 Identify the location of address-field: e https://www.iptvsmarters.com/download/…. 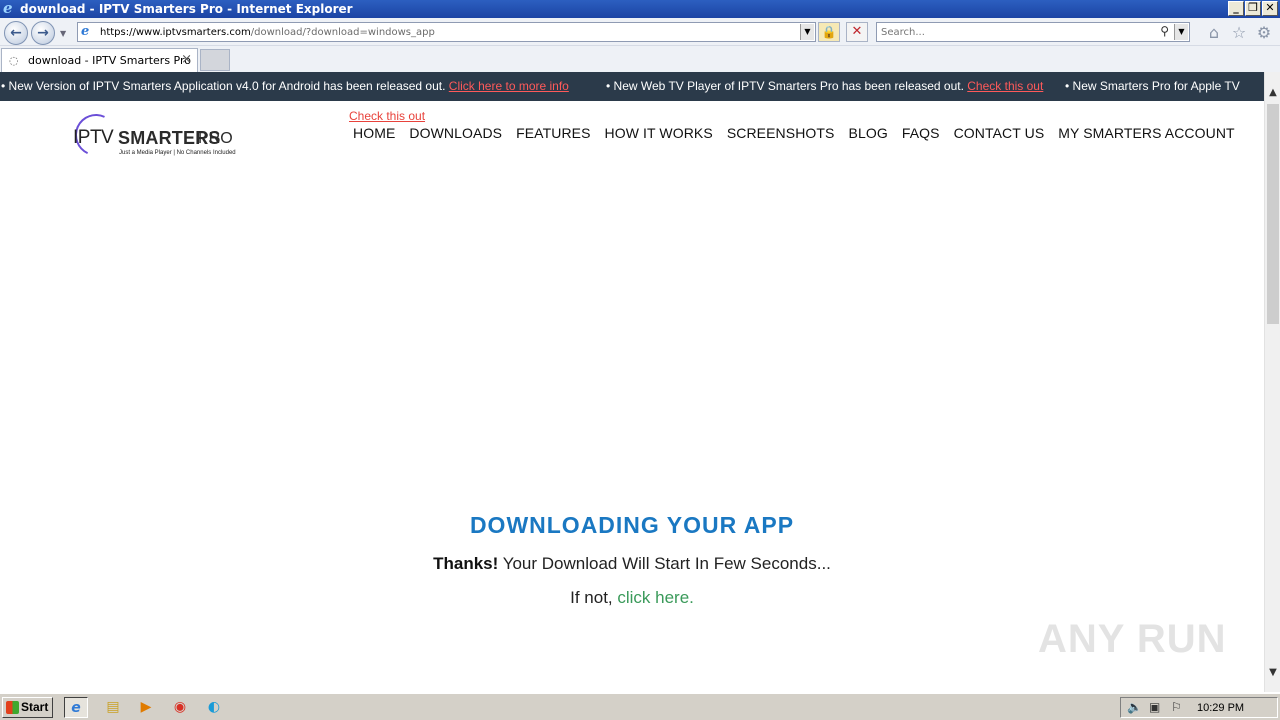
(446, 32).